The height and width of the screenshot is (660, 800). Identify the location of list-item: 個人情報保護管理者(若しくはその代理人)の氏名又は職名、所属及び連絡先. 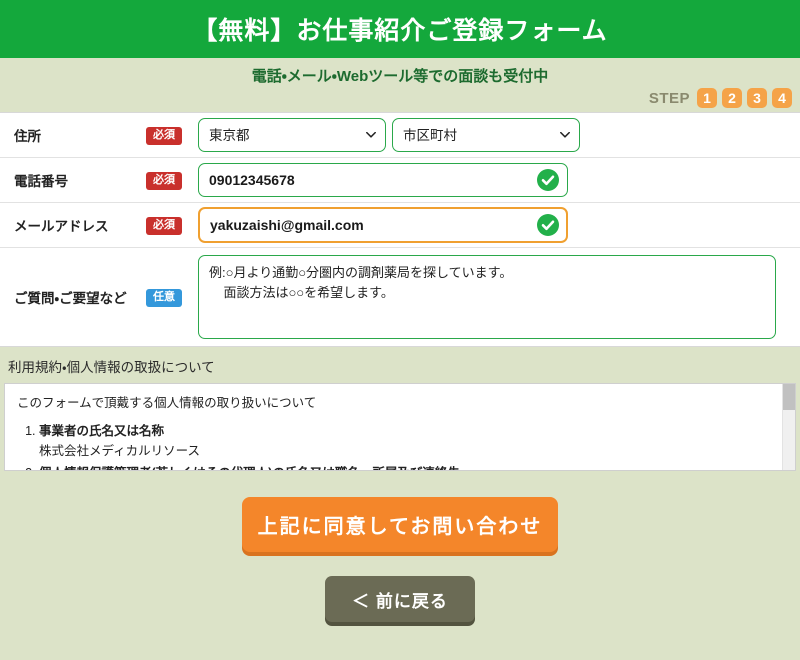
(406, 466).